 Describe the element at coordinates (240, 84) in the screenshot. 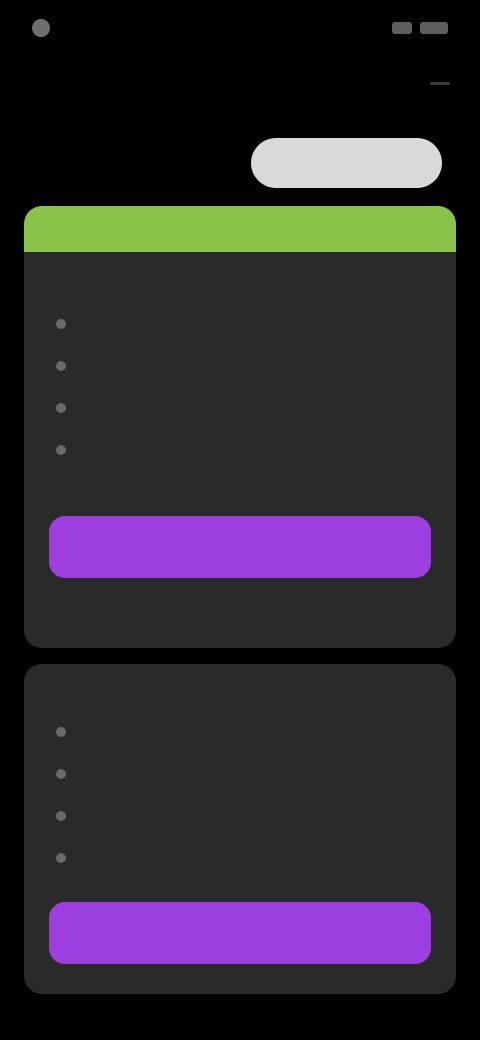

I see `header` at that location.